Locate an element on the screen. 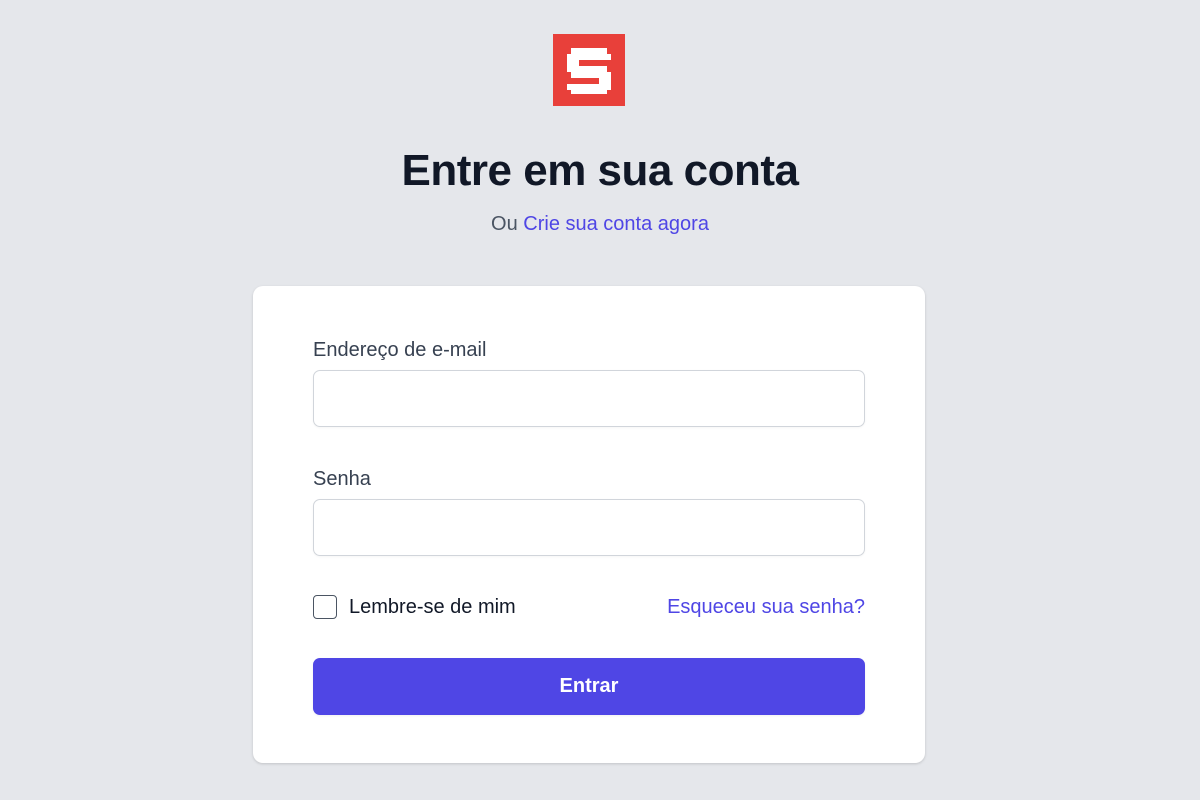 Image resolution: width=1200 pixels, height=800 pixels. pixel-s-logo-icon is located at coordinates (589, 70).